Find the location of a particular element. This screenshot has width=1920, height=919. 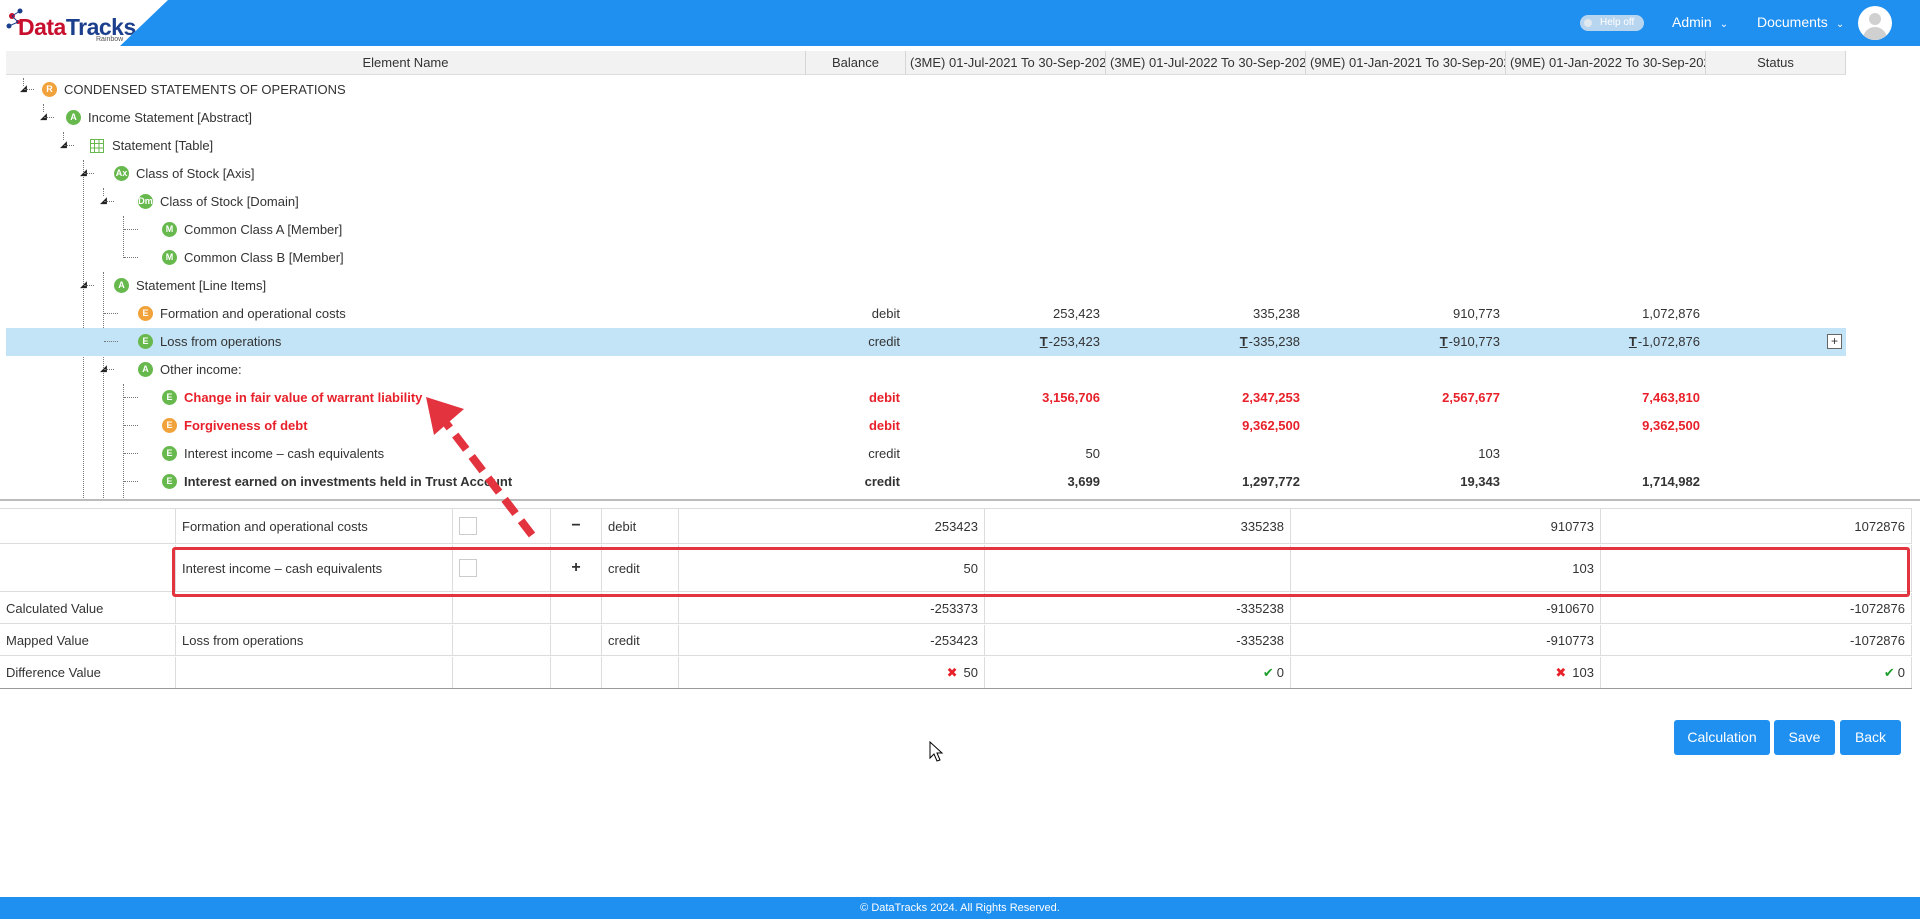

row-label is located at coordinates (88, 568).